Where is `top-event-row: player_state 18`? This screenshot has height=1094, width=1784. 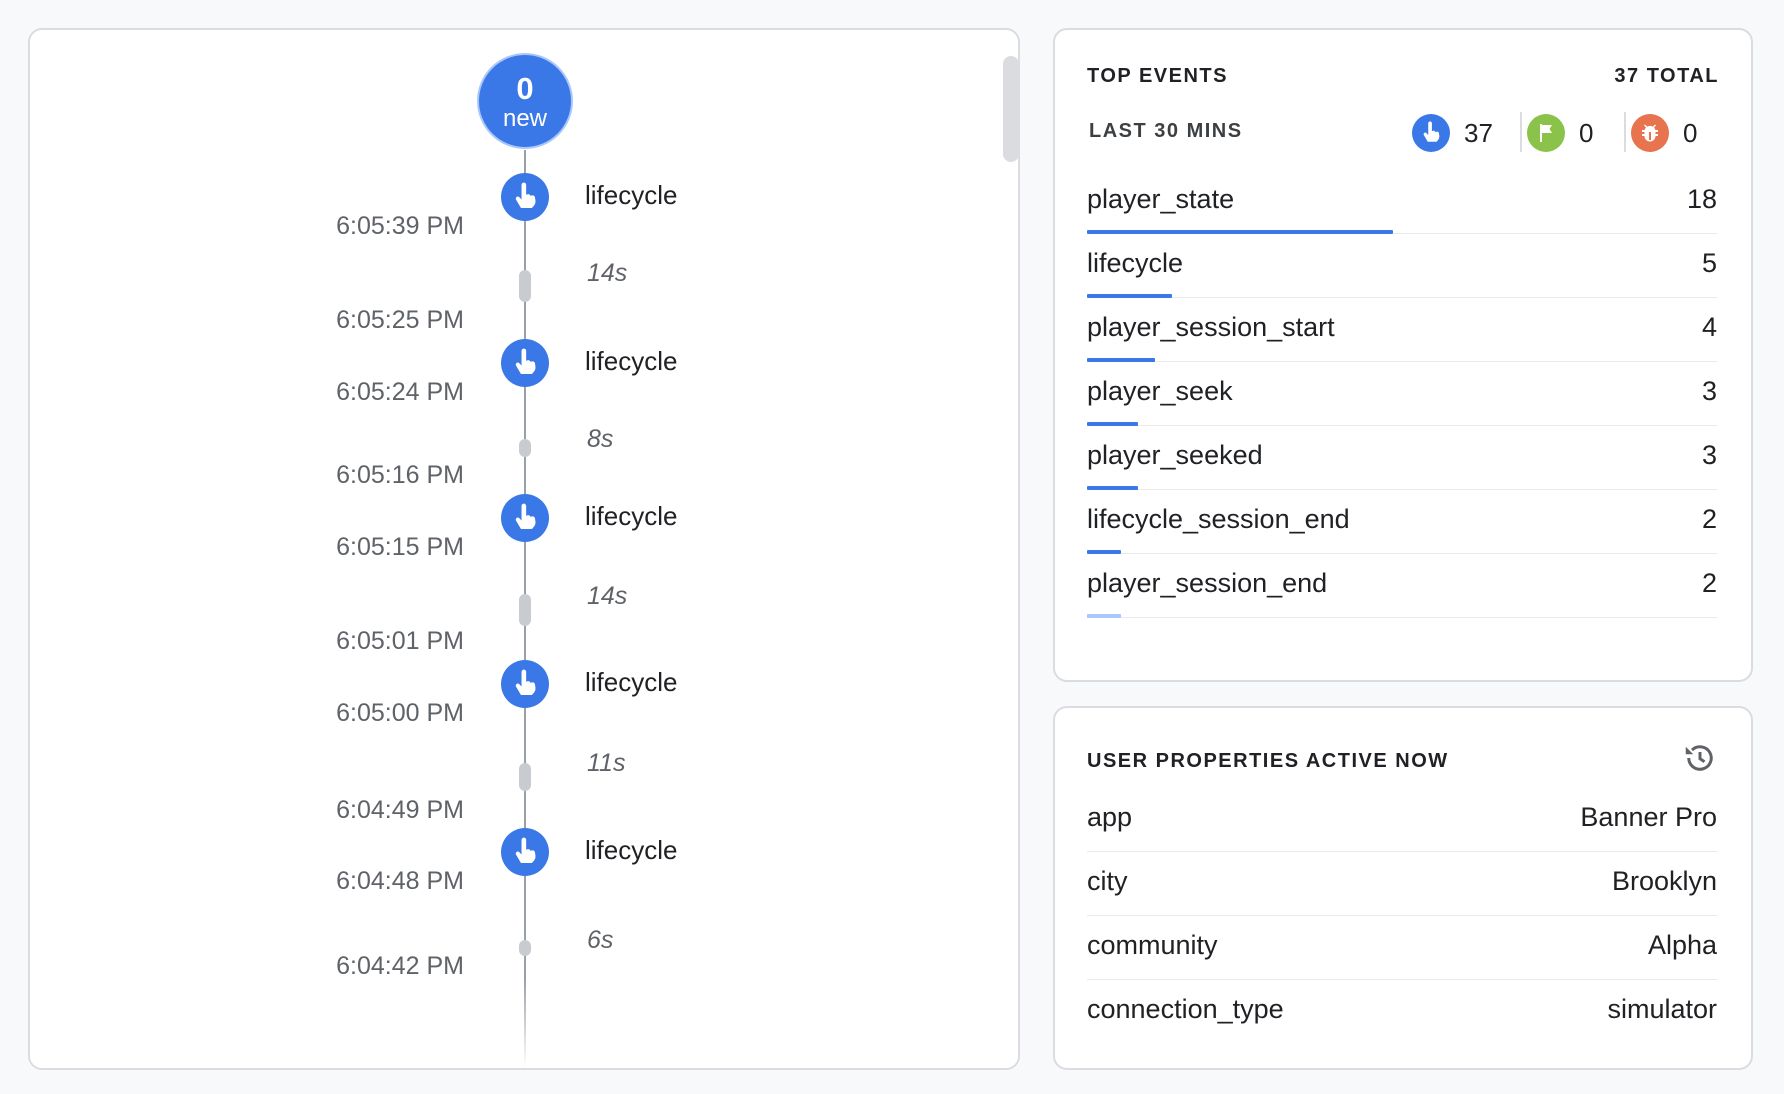
top-event-row: player_state 18 is located at coordinates (1402, 202).